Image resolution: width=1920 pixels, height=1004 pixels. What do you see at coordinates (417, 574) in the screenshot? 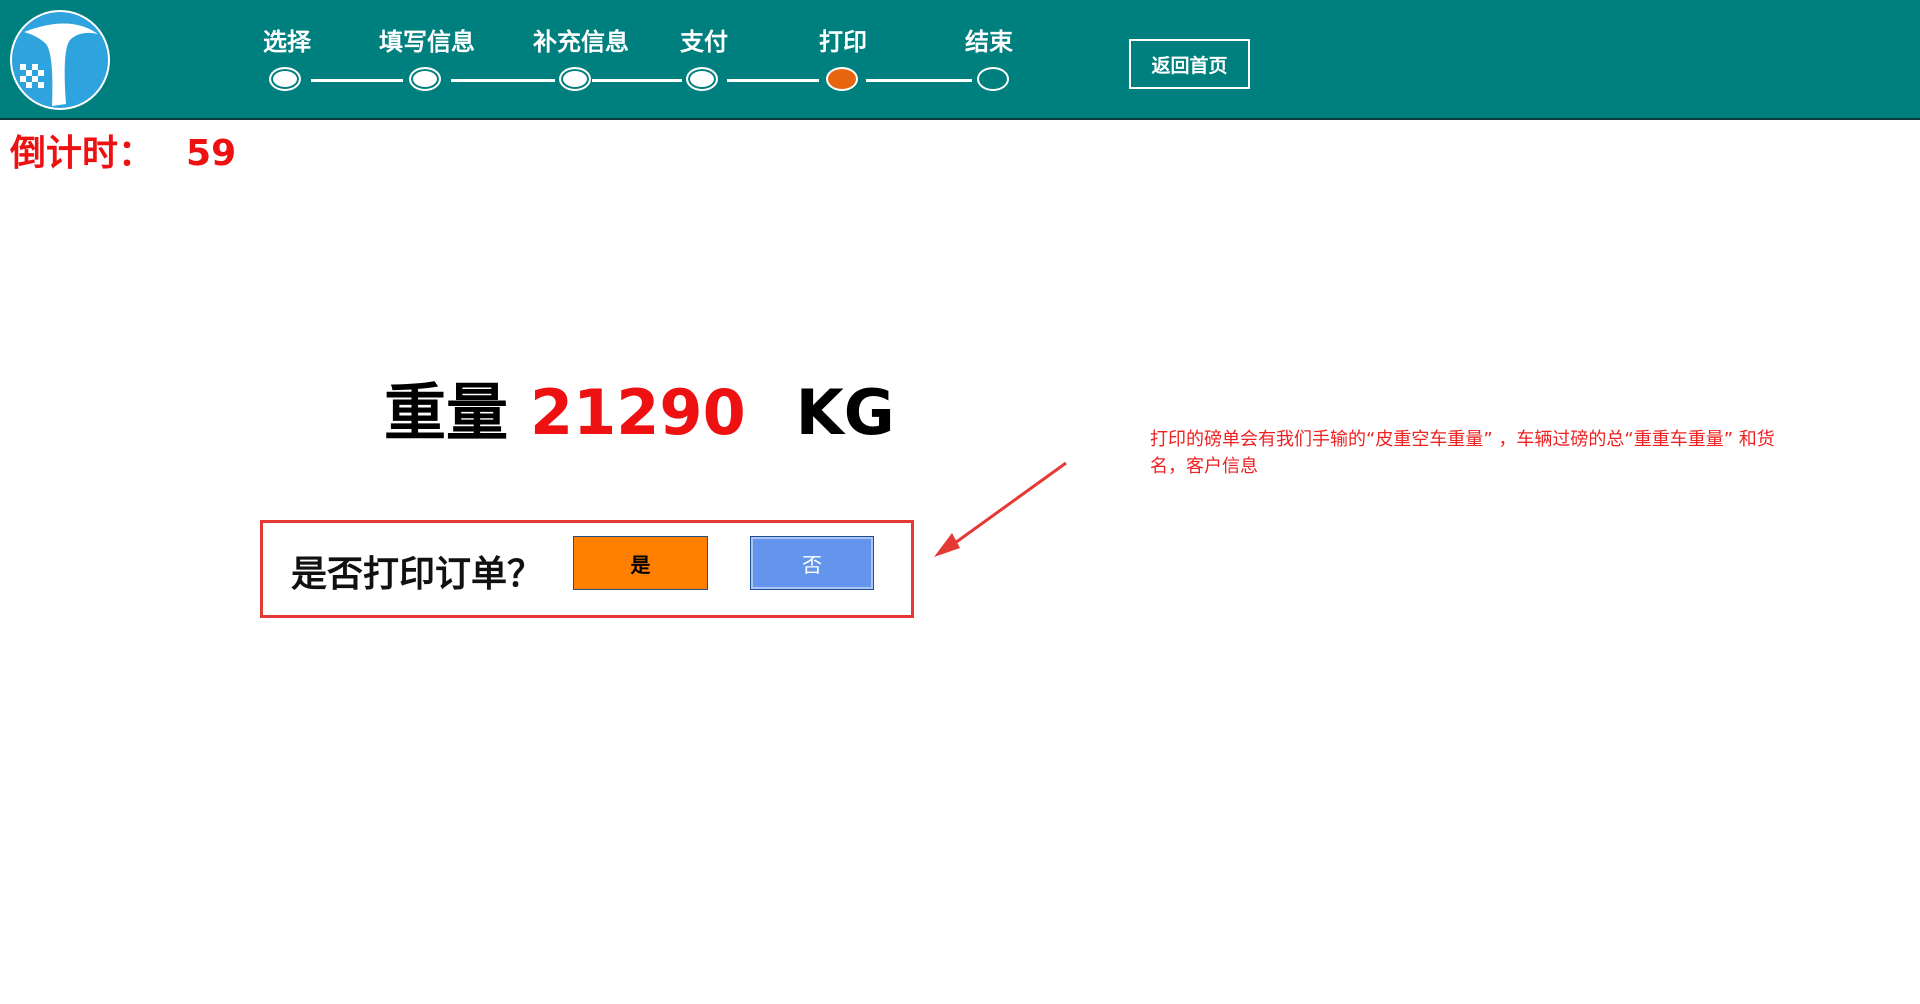
I see `print-confirm-question: 是否打印订单？` at bounding box center [417, 574].